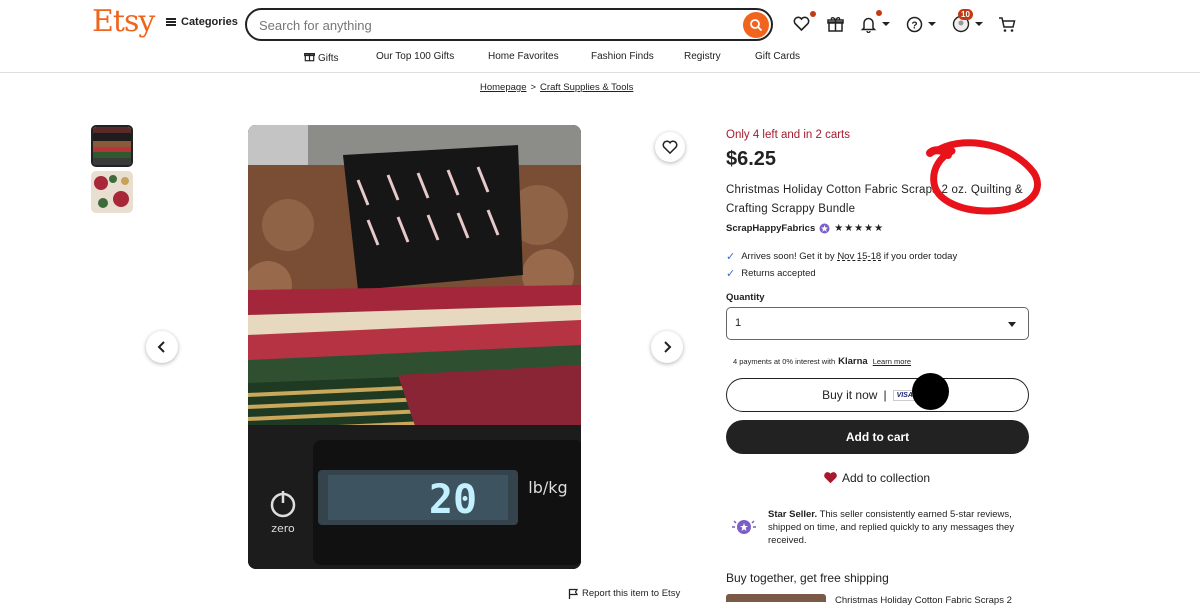 This screenshot has height=606, width=1200. I want to click on returns-info: ✓ Returns accepted, so click(771, 273).